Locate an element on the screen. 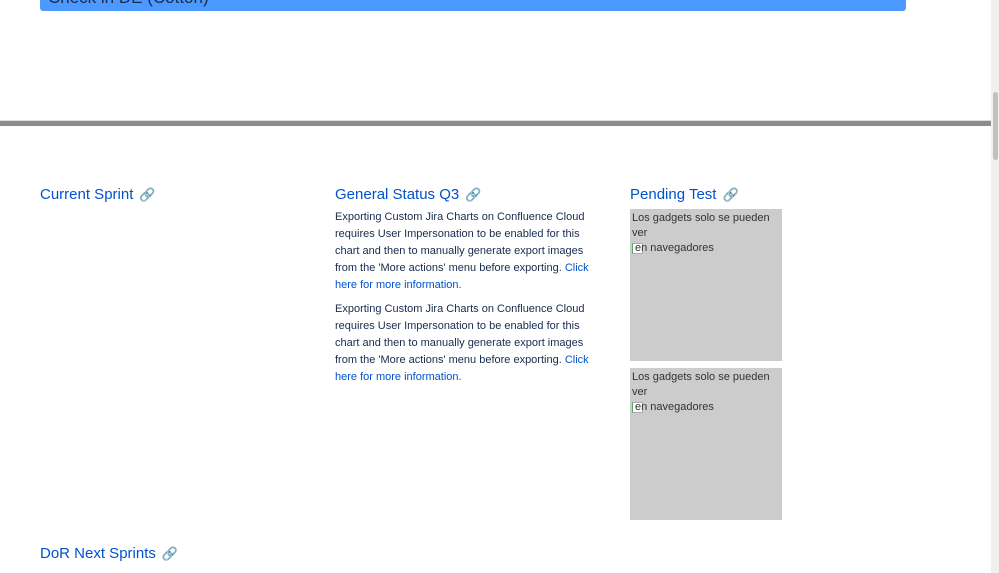 The height and width of the screenshot is (573, 999). heading-current-sprint: Current Sprint 🔗 is located at coordinates (98, 194).